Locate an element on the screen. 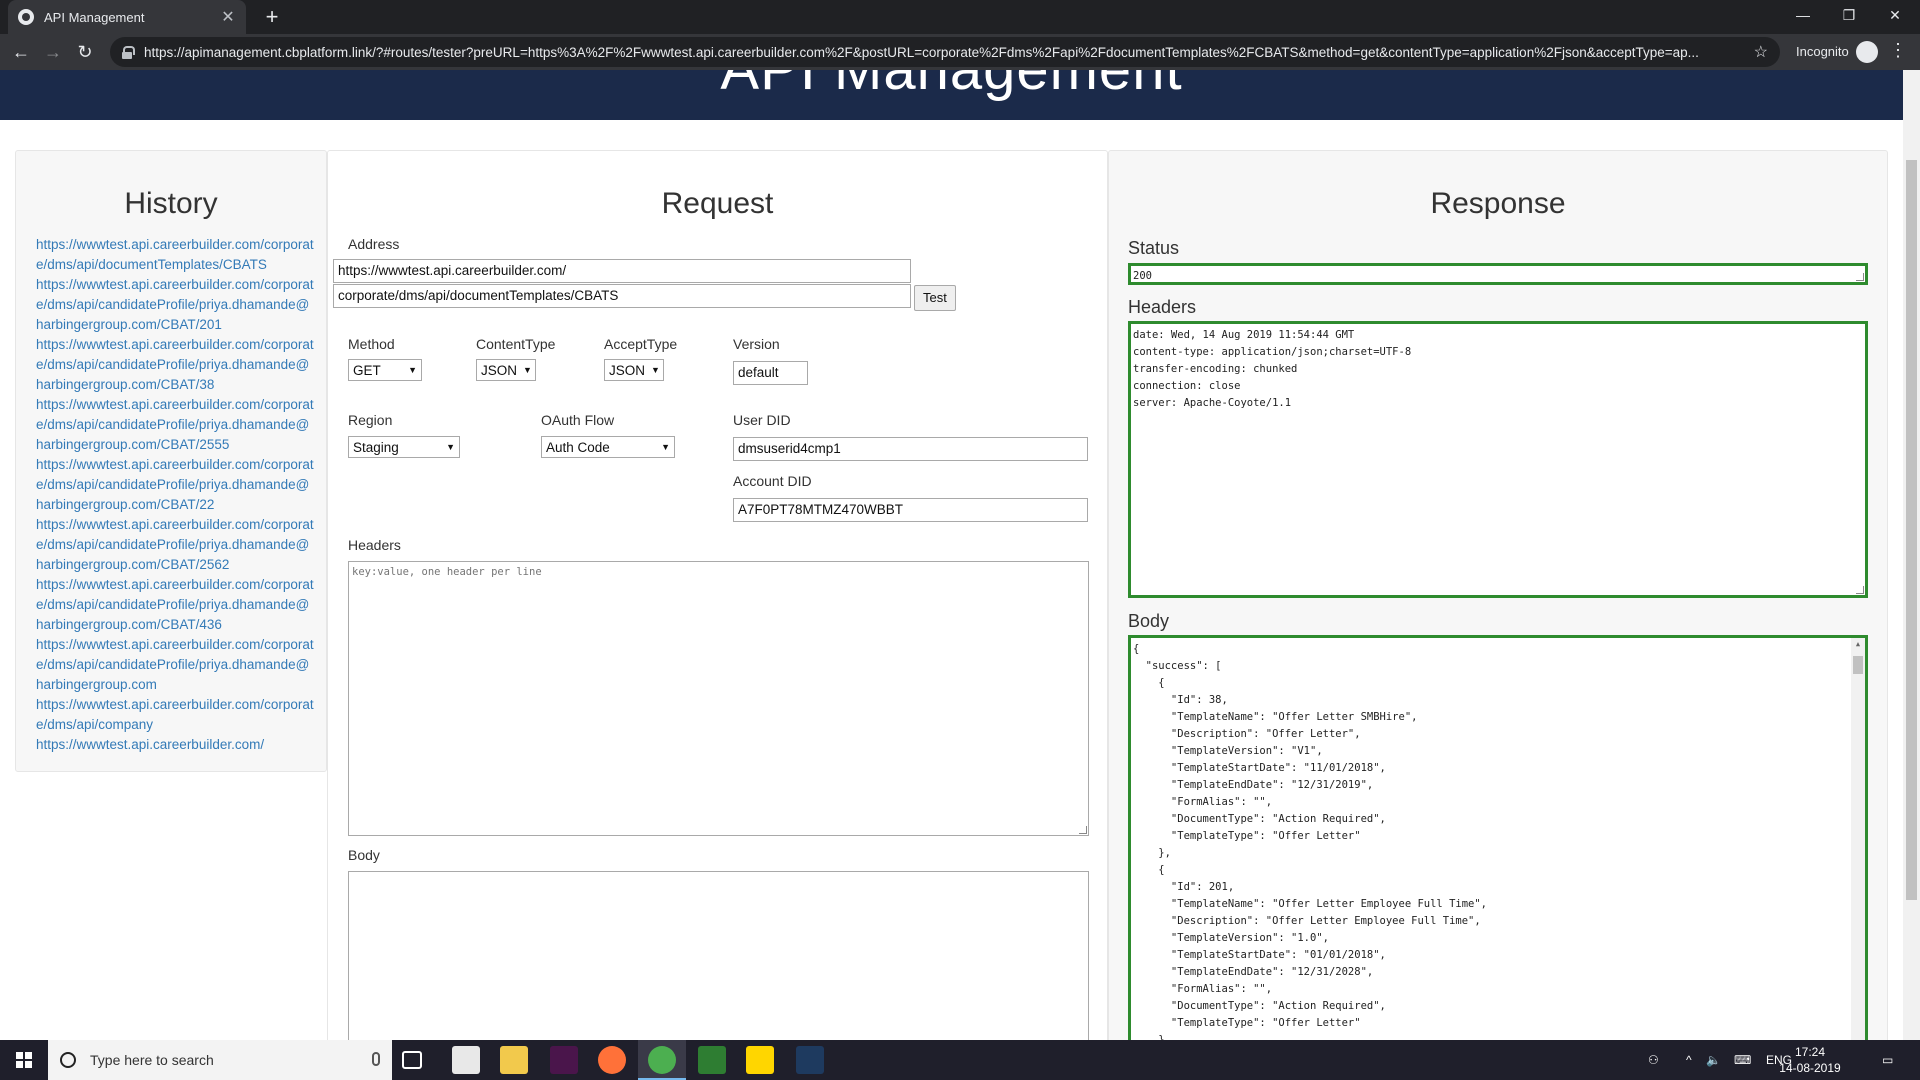 This screenshot has width=1920, height=1080. pre-url-input: https://wwwtest.api.careerbuilder.com/ is located at coordinates (622, 271).